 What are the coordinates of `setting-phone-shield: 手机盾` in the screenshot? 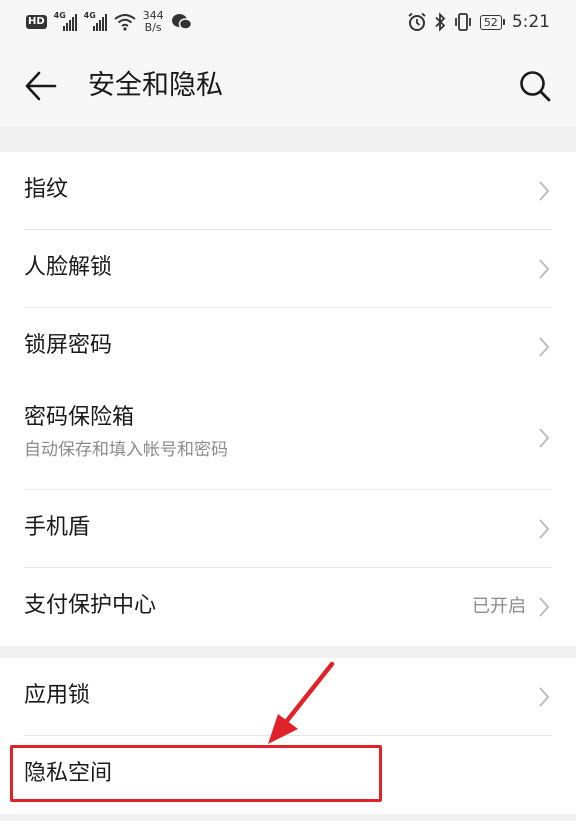 It's located at (288, 529).